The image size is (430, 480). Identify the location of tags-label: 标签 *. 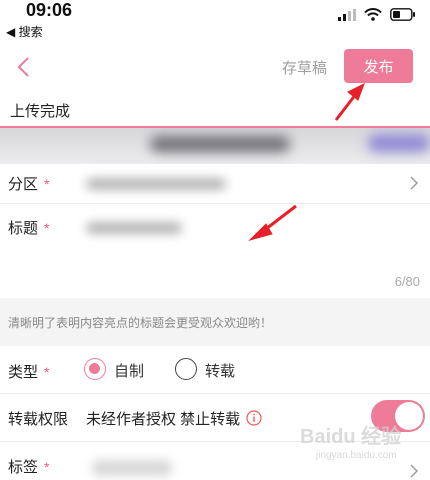
(29, 467).